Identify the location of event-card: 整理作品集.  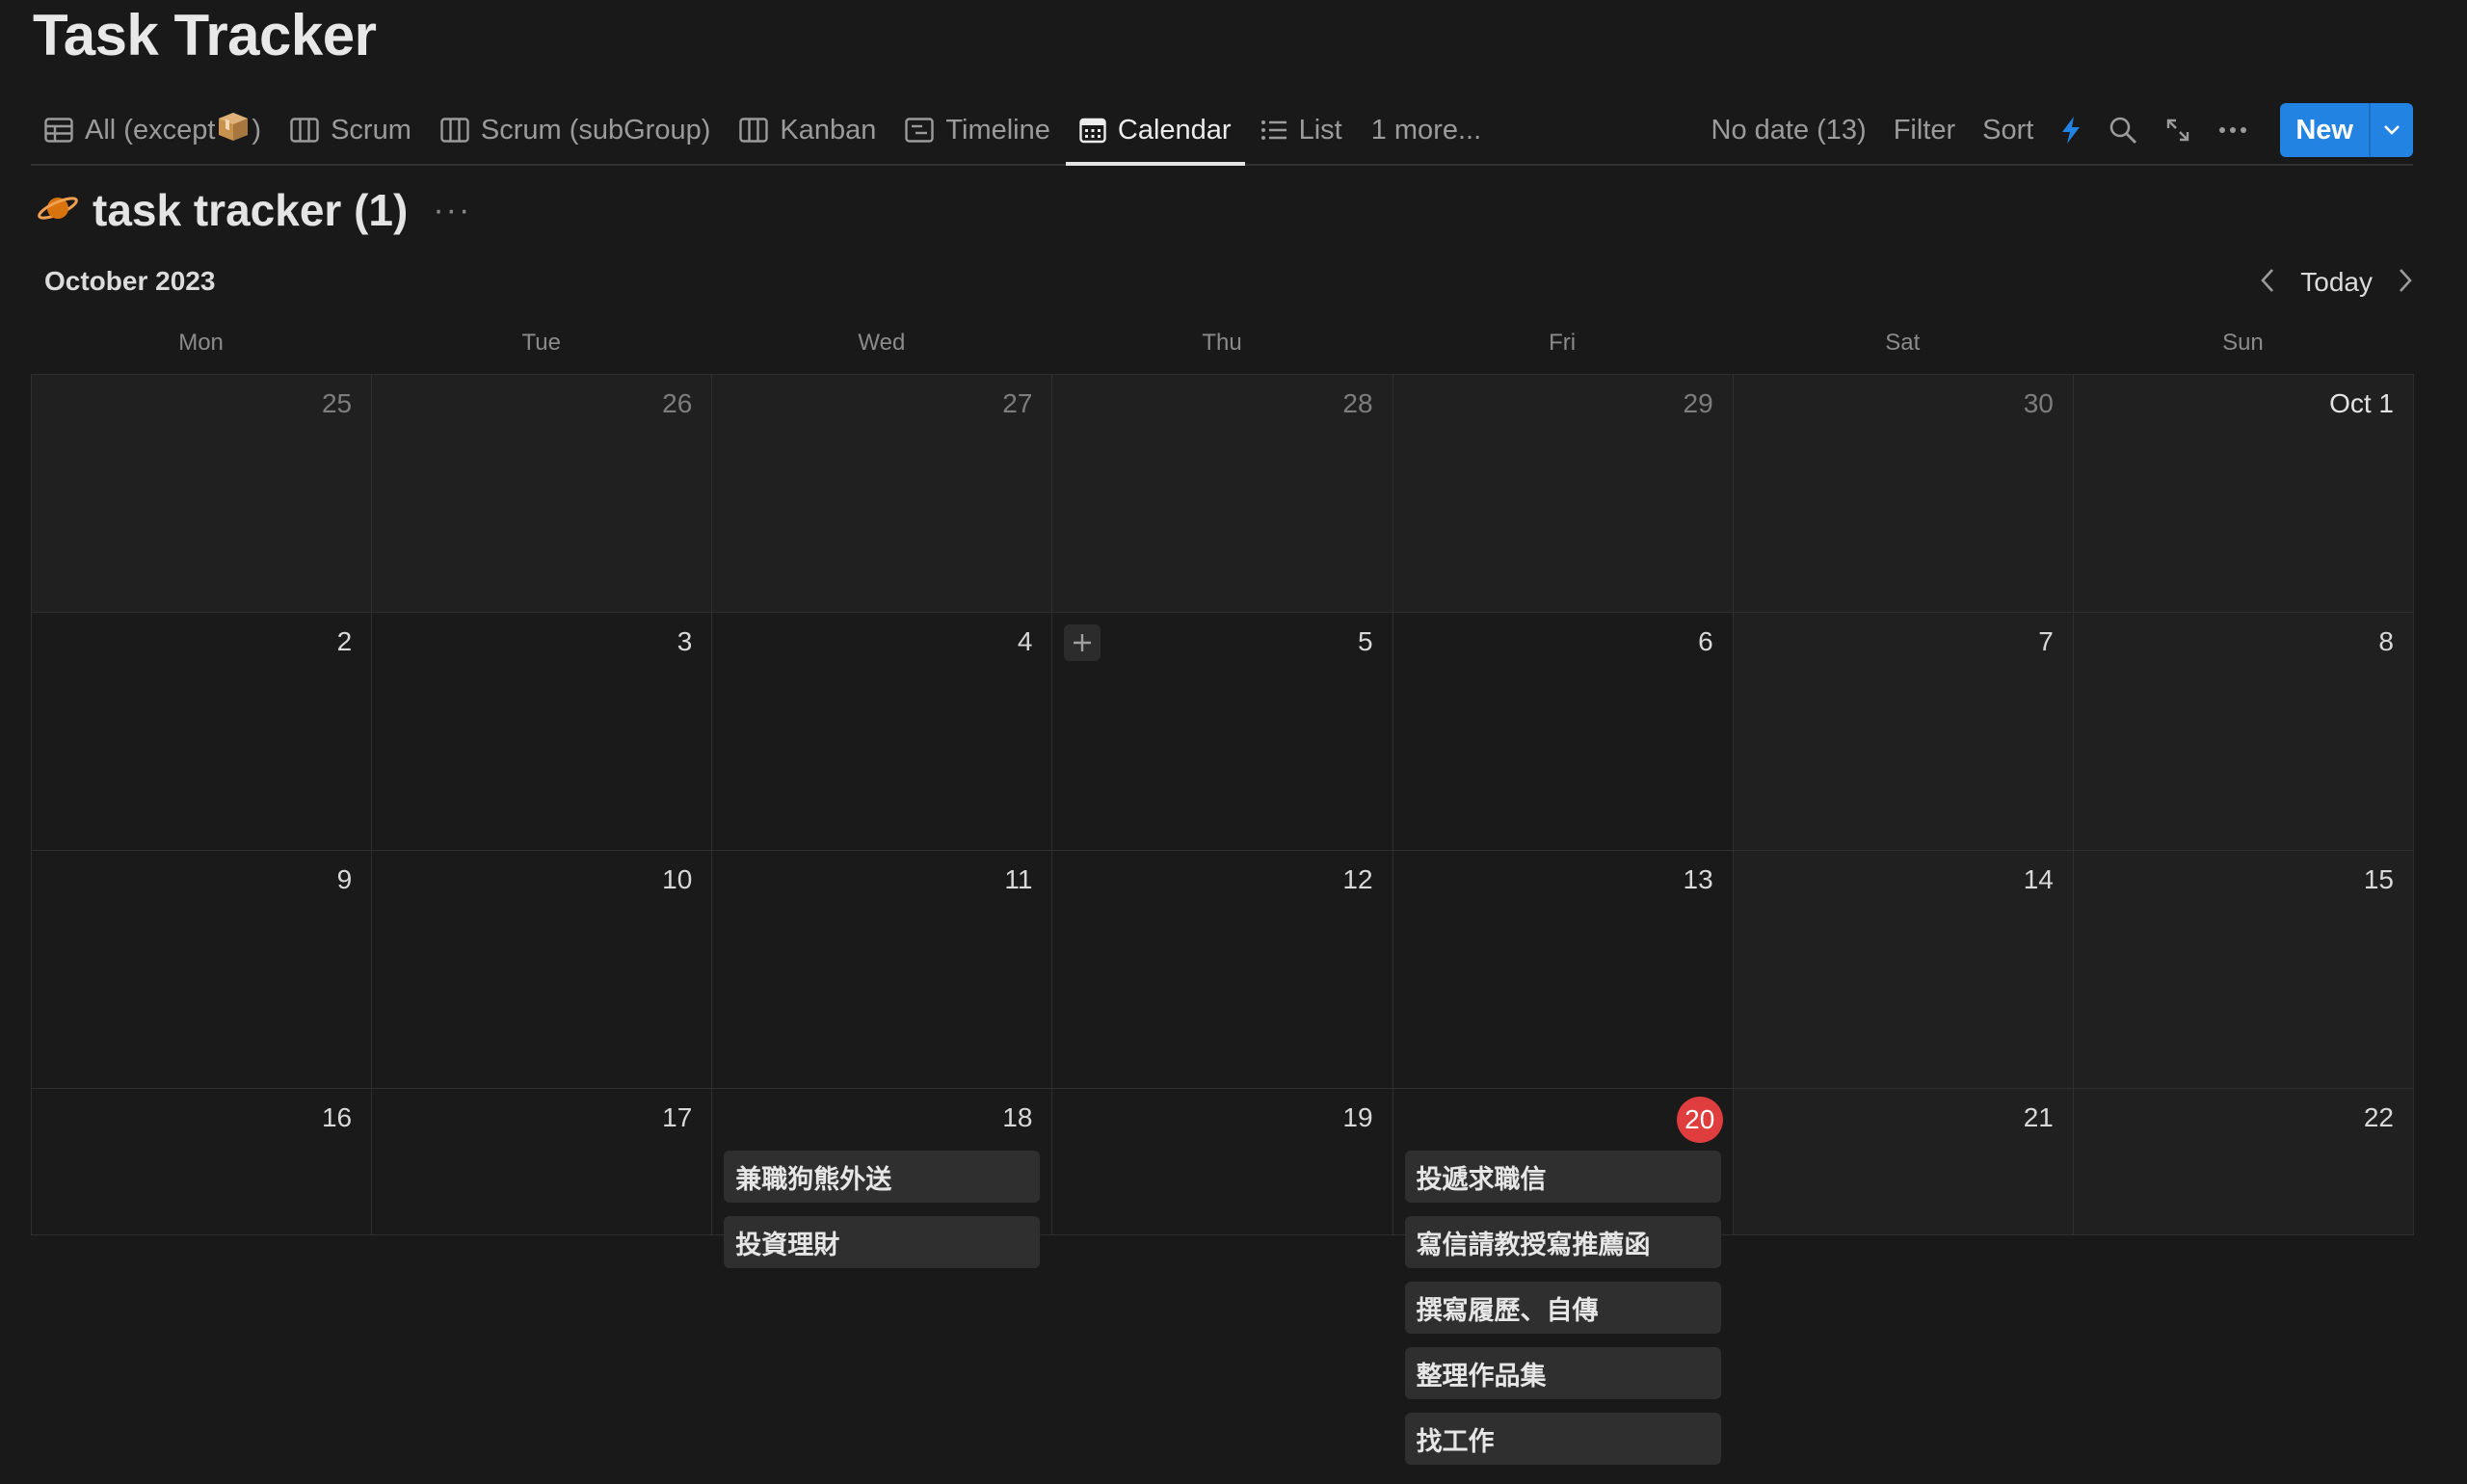
(1562, 1373).